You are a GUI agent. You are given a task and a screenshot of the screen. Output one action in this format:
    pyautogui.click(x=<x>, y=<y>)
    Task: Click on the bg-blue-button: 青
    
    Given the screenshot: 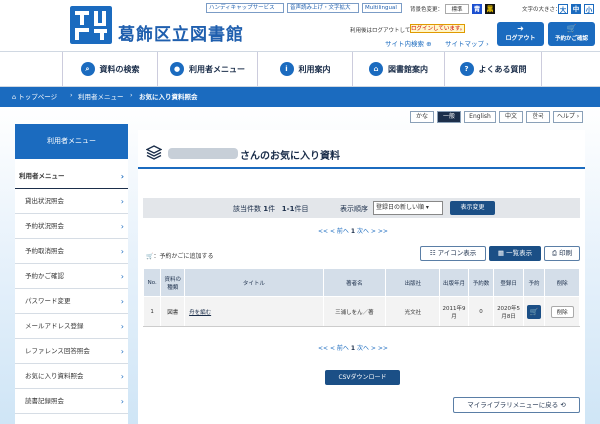 What is the action you would take?
    pyautogui.click(x=477, y=9)
    